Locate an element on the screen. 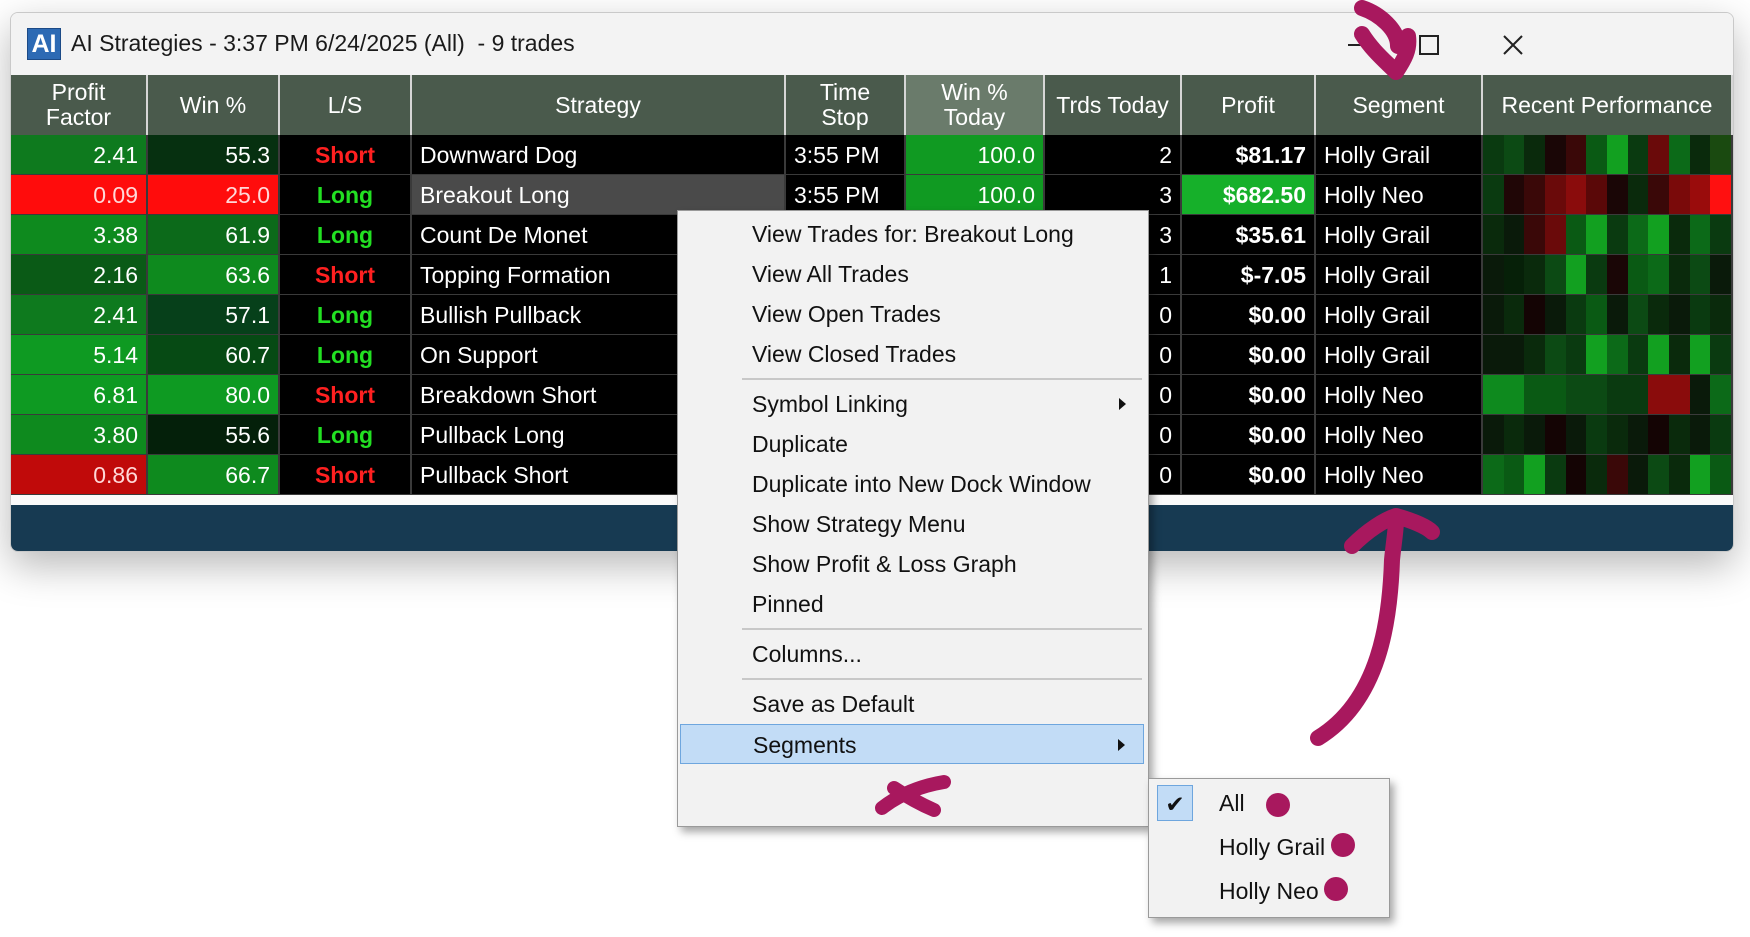 Image resolution: width=1750 pixels, height=937 pixels. menu-item-view-open-trades: View Open Trades is located at coordinates (912, 314).